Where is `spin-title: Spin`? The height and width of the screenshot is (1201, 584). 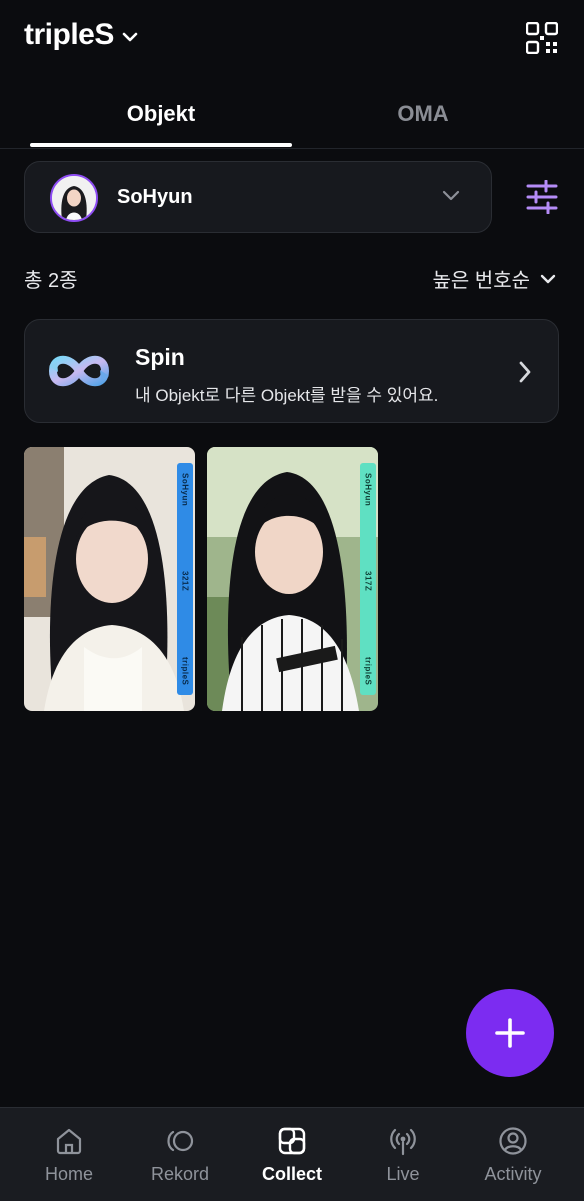
spin-title: Spin is located at coordinates (160, 357).